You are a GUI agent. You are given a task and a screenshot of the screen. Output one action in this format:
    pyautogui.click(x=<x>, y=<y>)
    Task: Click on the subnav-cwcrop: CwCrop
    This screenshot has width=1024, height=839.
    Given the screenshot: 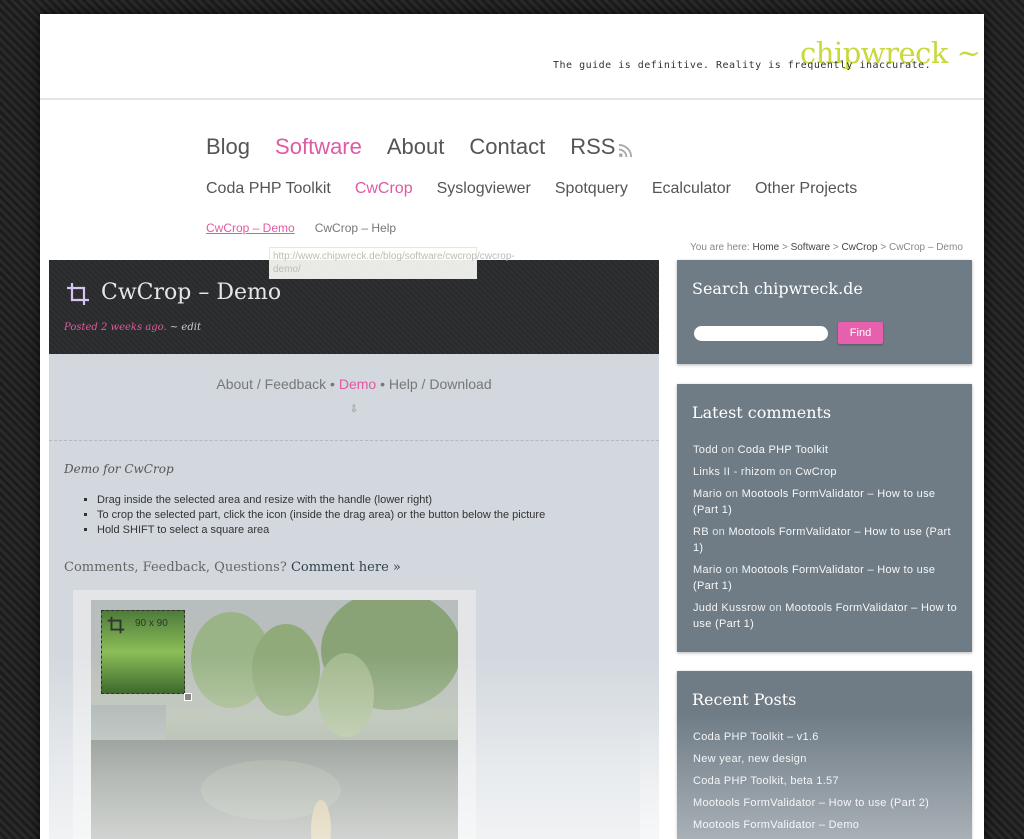 What is the action you would take?
    pyautogui.click(x=384, y=189)
    